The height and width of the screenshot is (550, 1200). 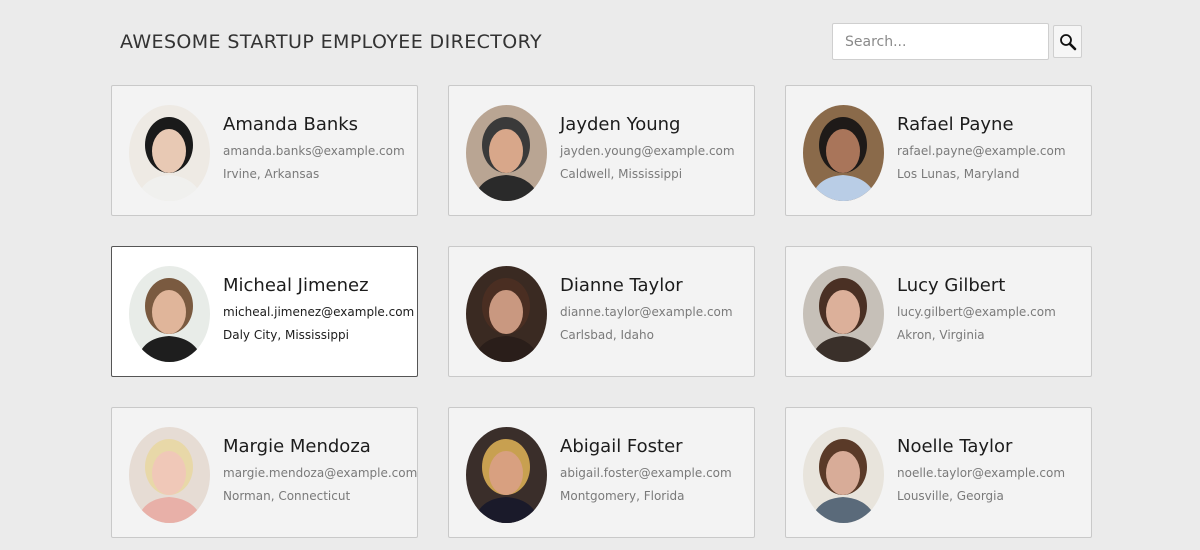 What do you see at coordinates (271, 174) in the screenshot?
I see `employee-location: Irvine, Arkansas` at bounding box center [271, 174].